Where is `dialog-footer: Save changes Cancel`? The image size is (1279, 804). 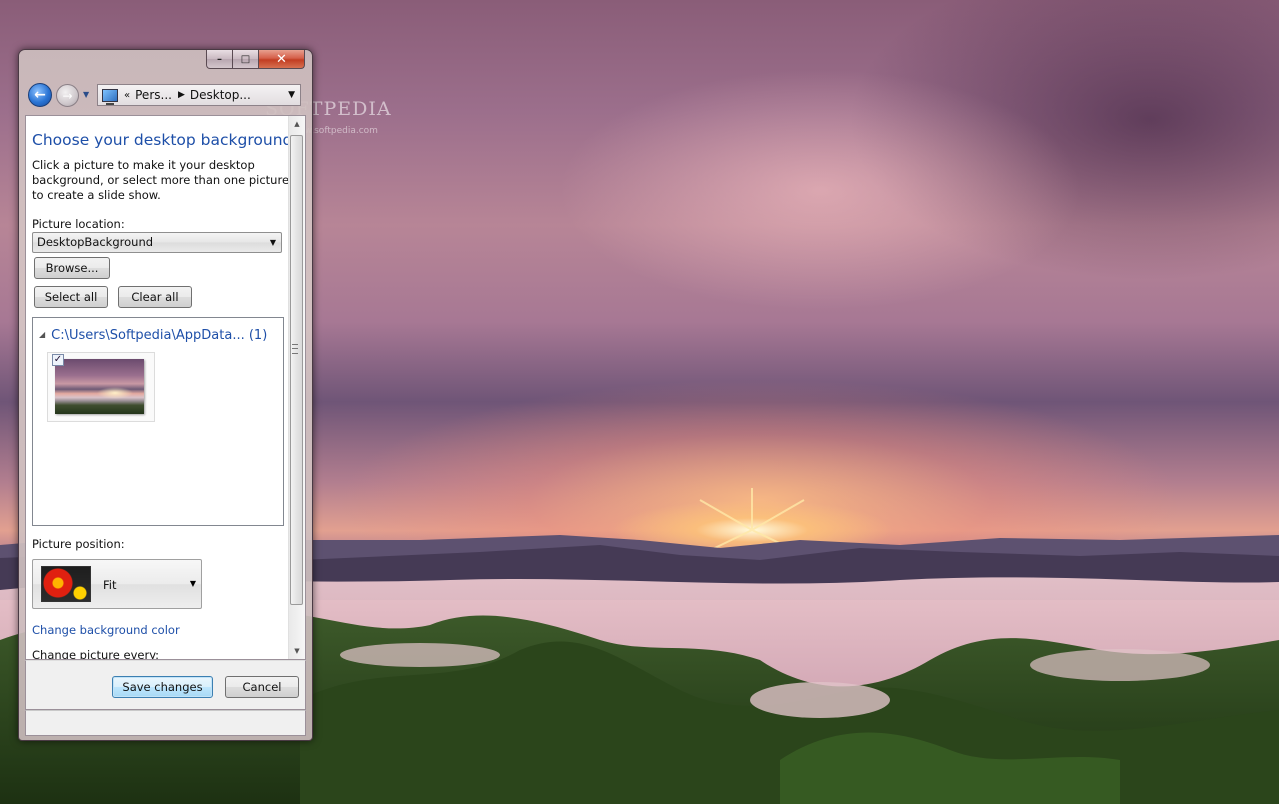
dialog-footer: Save changes Cancel is located at coordinates (165, 685).